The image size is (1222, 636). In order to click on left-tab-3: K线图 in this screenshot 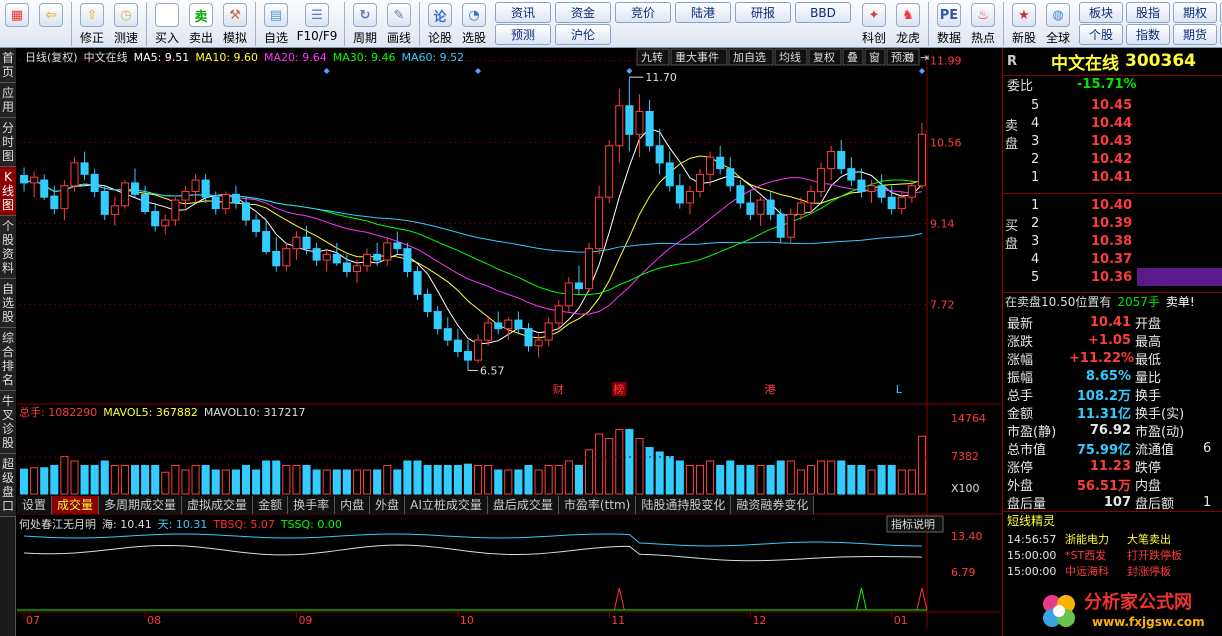, I will do `click(8, 191)`.